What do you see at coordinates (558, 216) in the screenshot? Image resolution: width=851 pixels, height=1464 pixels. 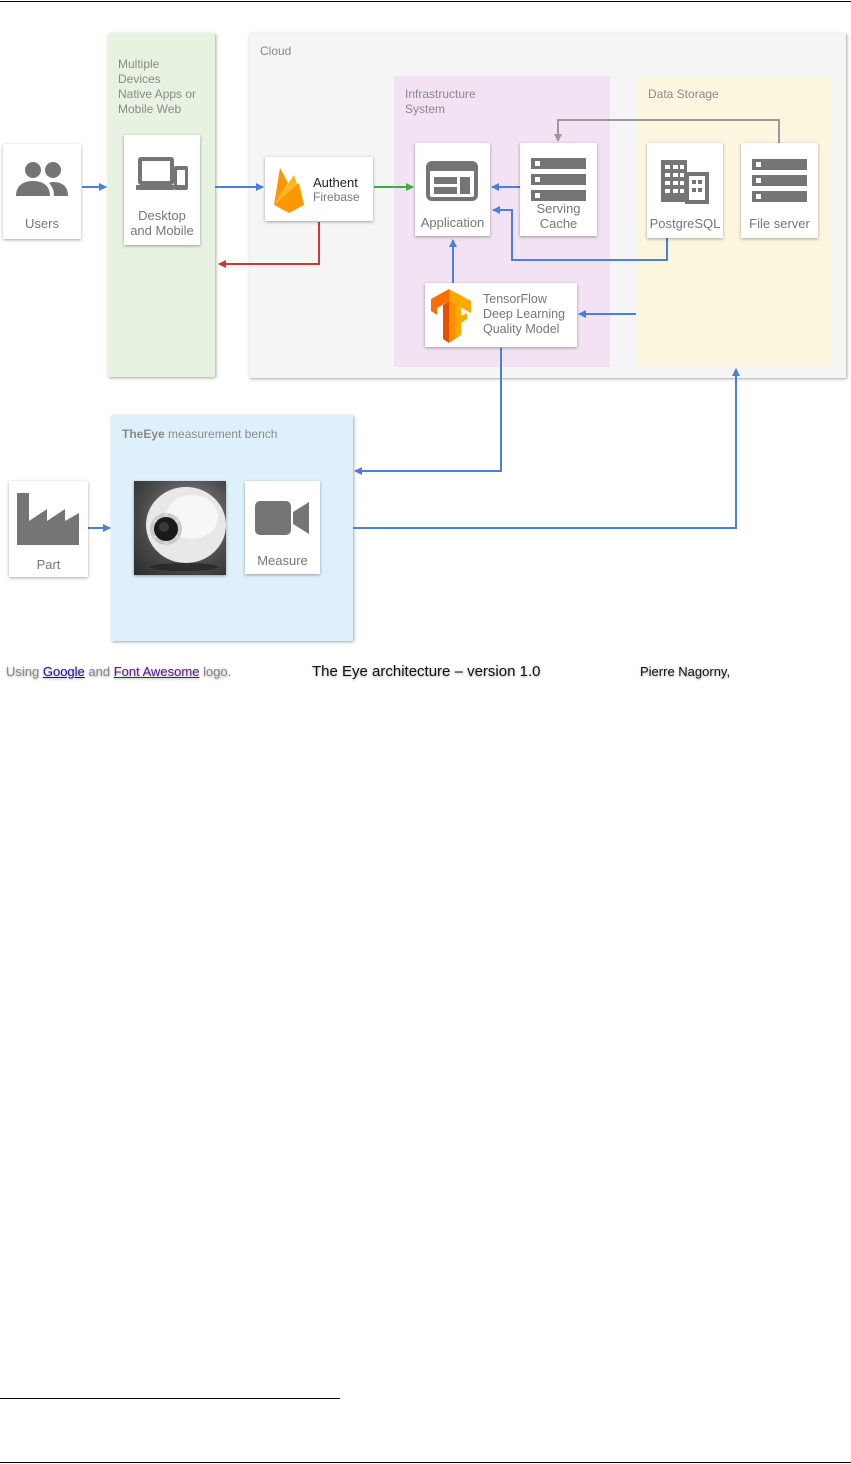 I see `serving-cache-label: Serving Cache` at bounding box center [558, 216].